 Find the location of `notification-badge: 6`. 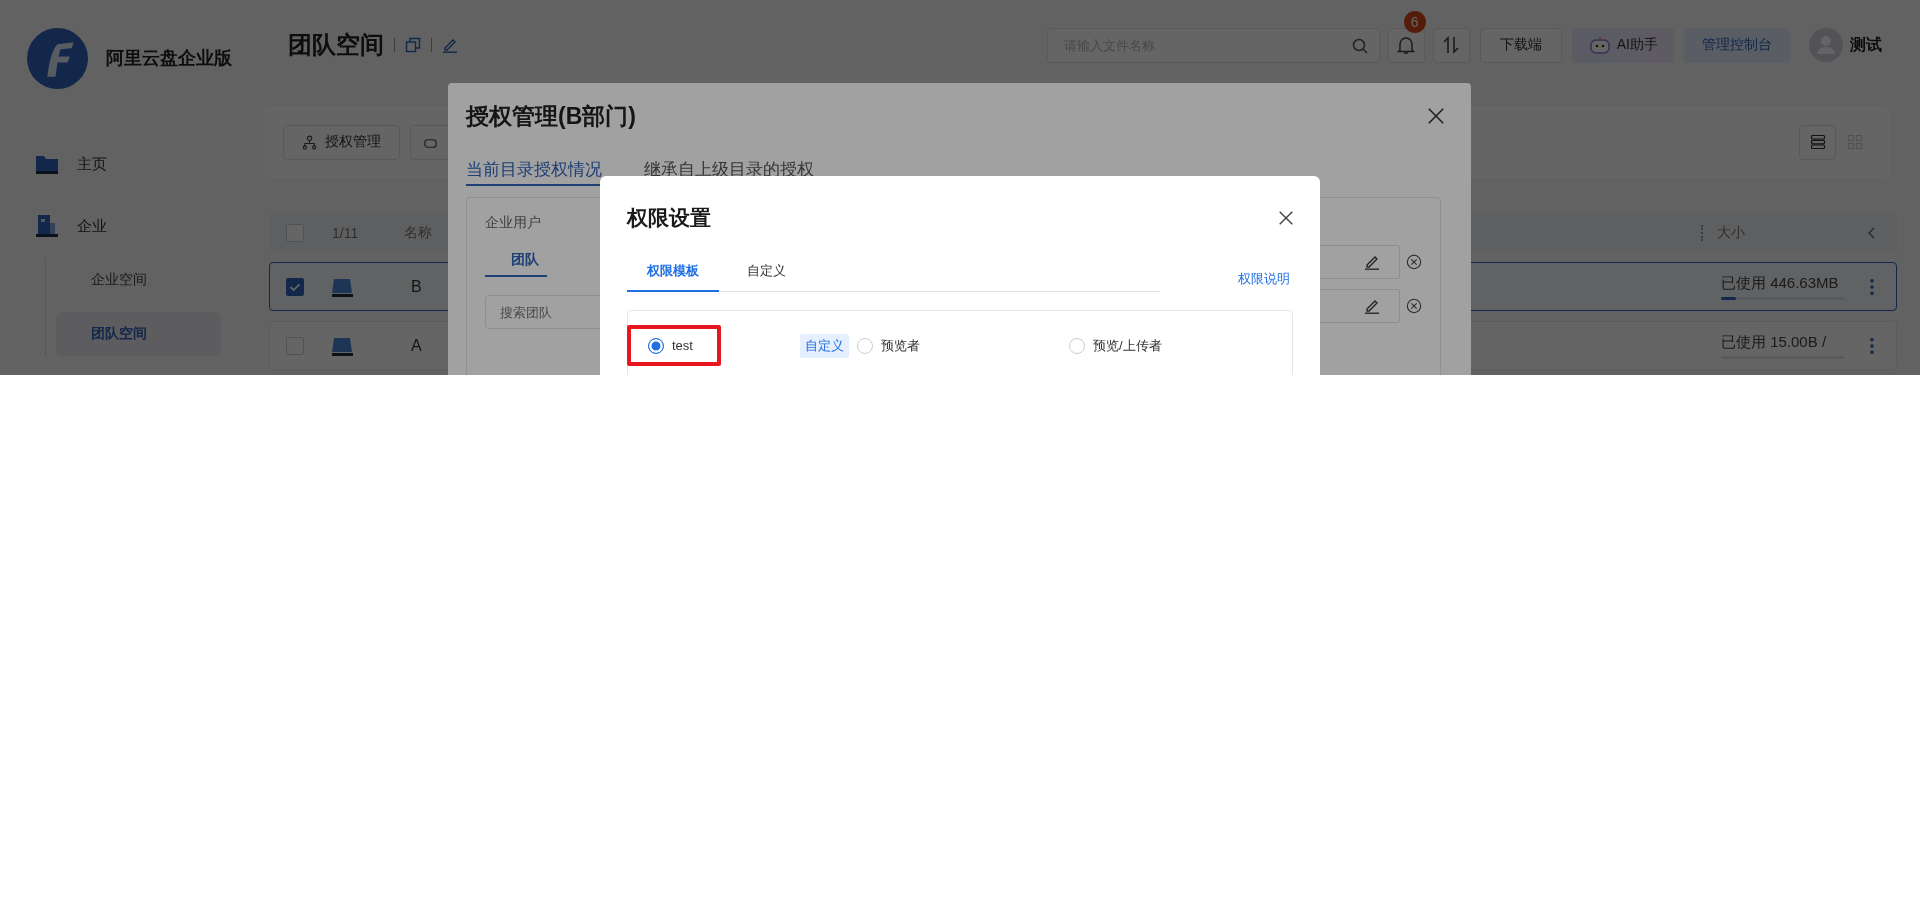

notification-badge: 6 is located at coordinates (1414, 21).